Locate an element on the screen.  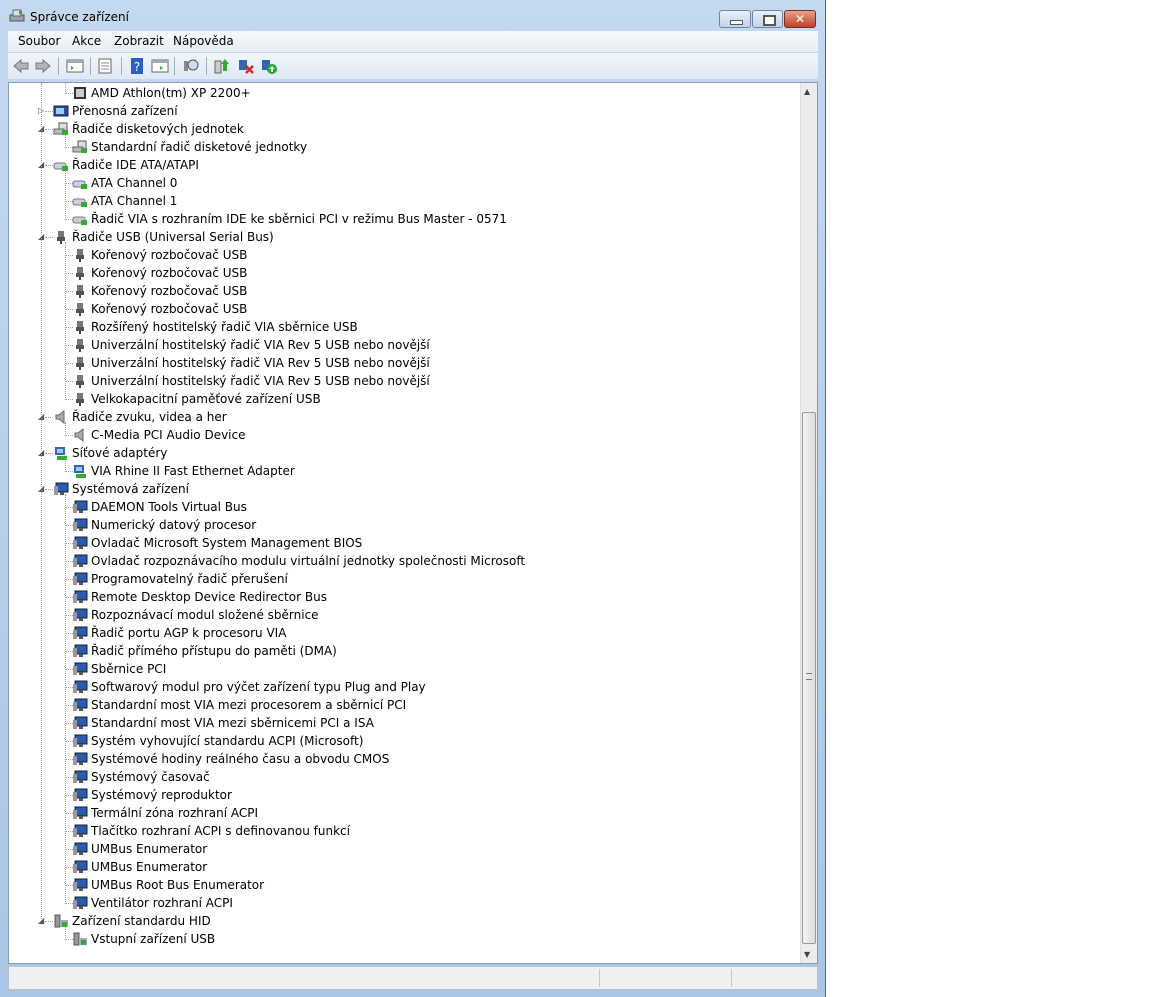
tree-device: Řadič přímého přístupu do paměti (DMA) is located at coordinates (399, 651).